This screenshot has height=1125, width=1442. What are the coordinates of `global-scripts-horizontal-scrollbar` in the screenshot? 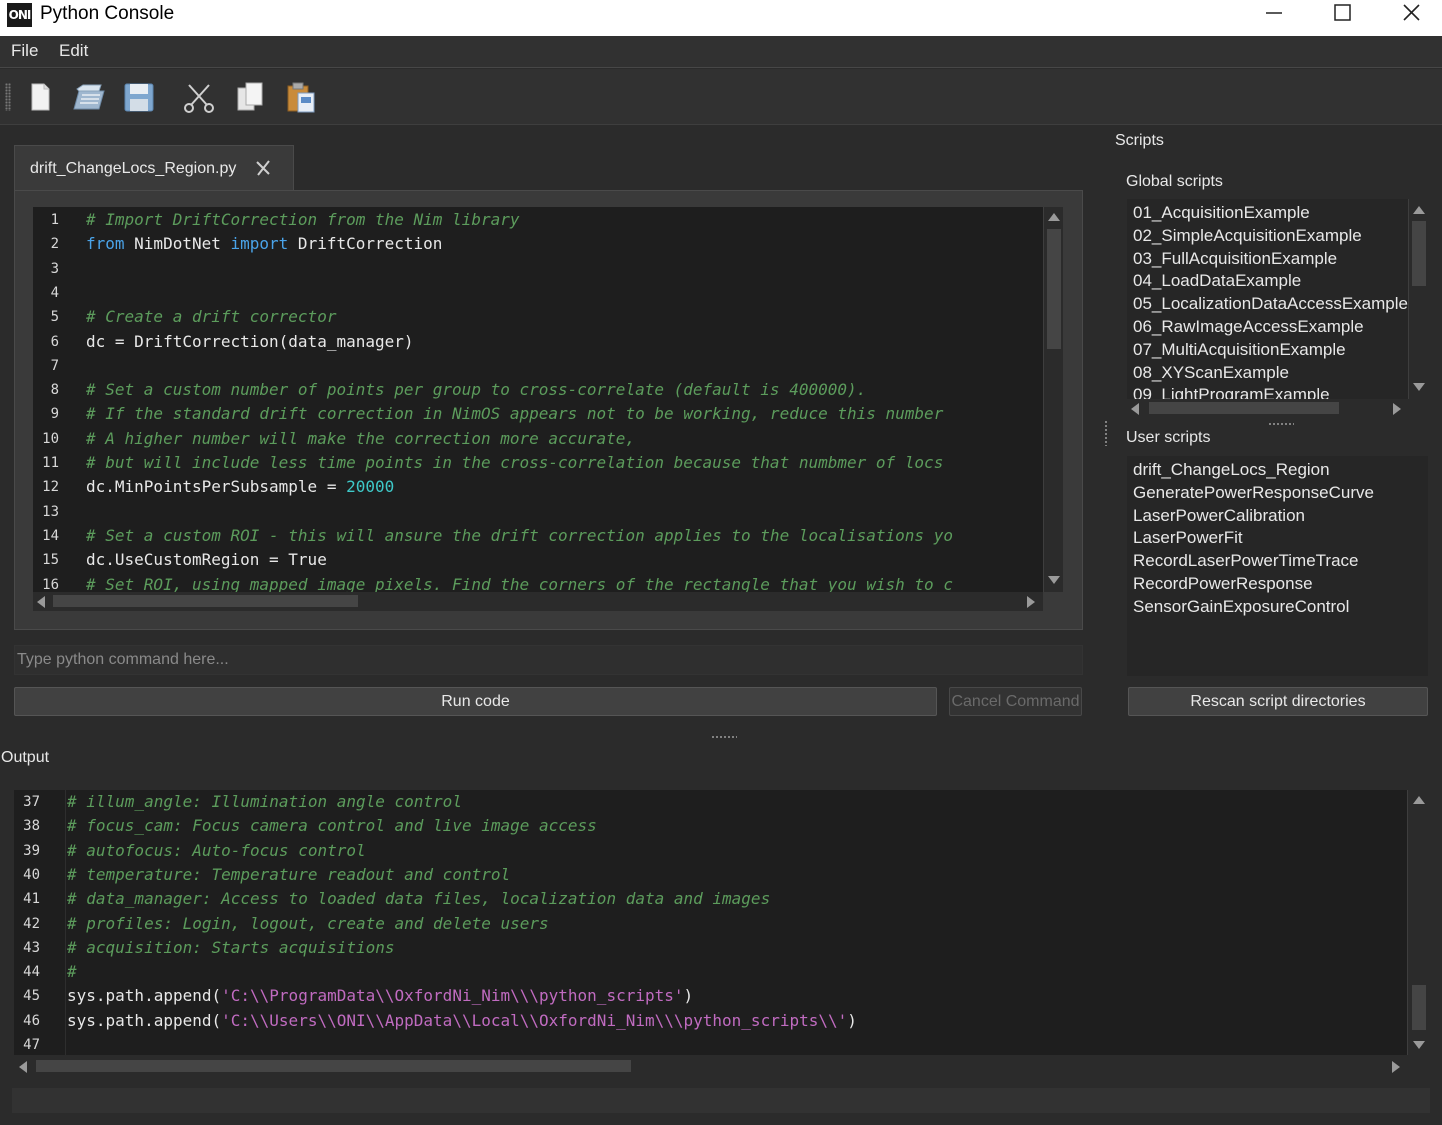 It's located at (1267, 408).